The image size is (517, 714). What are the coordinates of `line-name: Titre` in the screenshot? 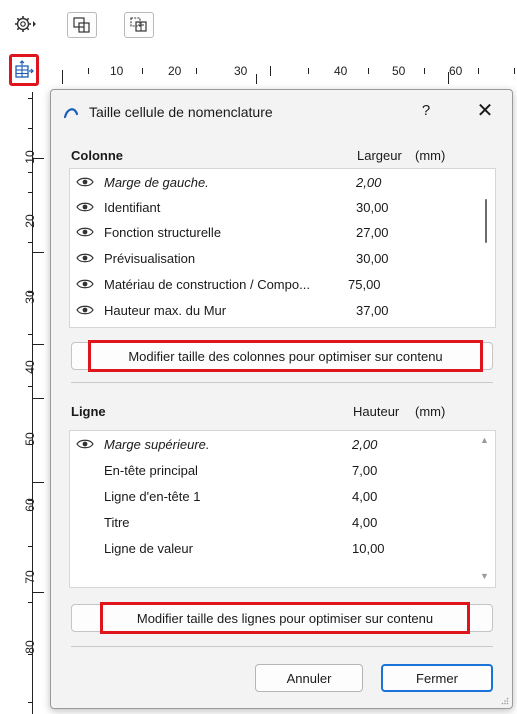 It's located at (117, 522).